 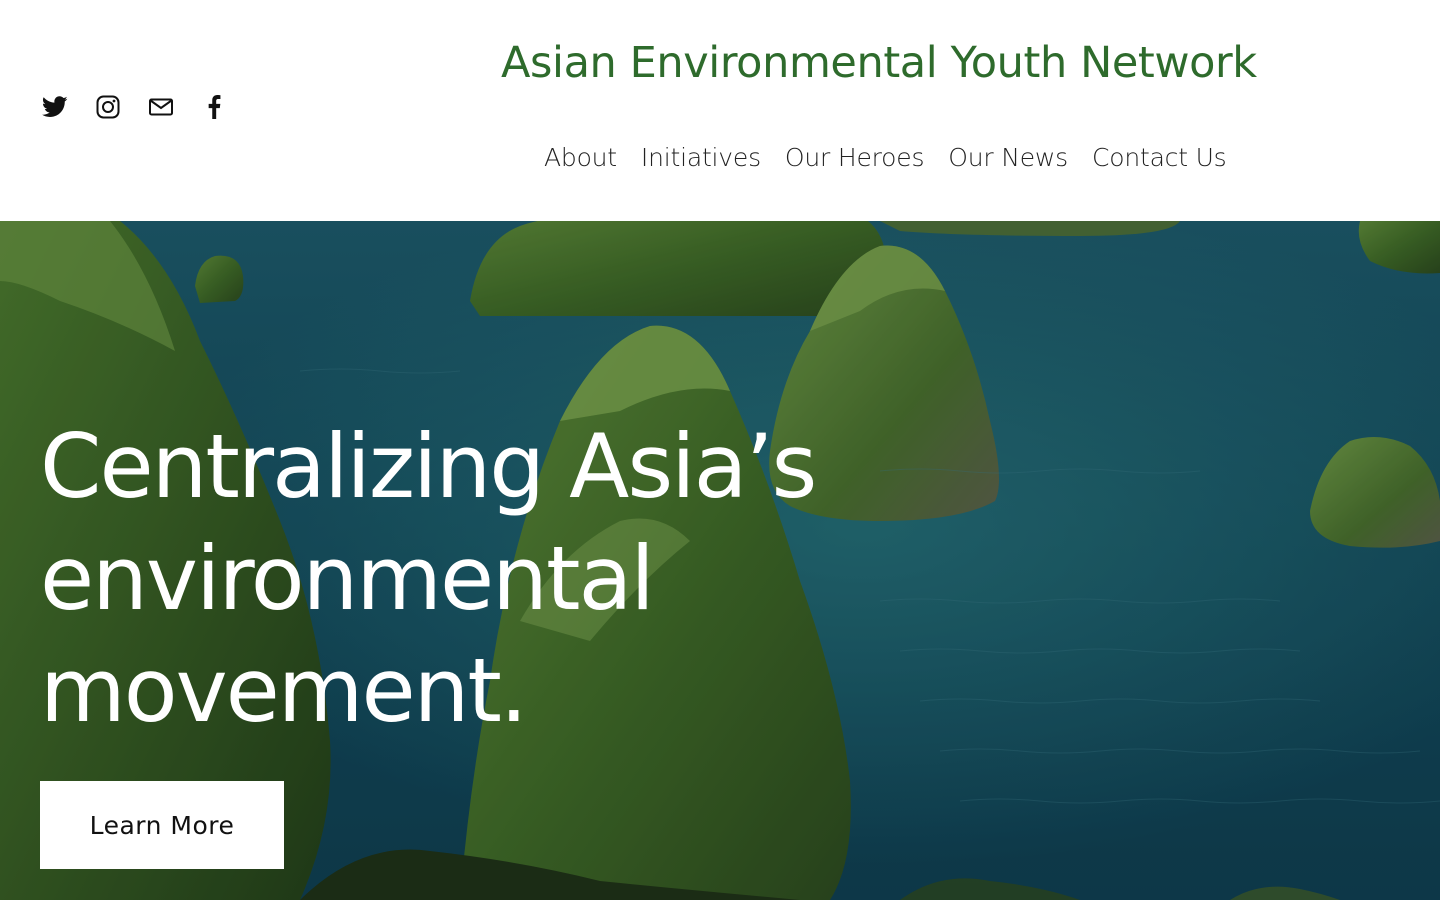 What do you see at coordinates (879, 63) in the screenshot?
I see `site-title: Asian Environmental Youth Network` at bounding box center [879, 63].